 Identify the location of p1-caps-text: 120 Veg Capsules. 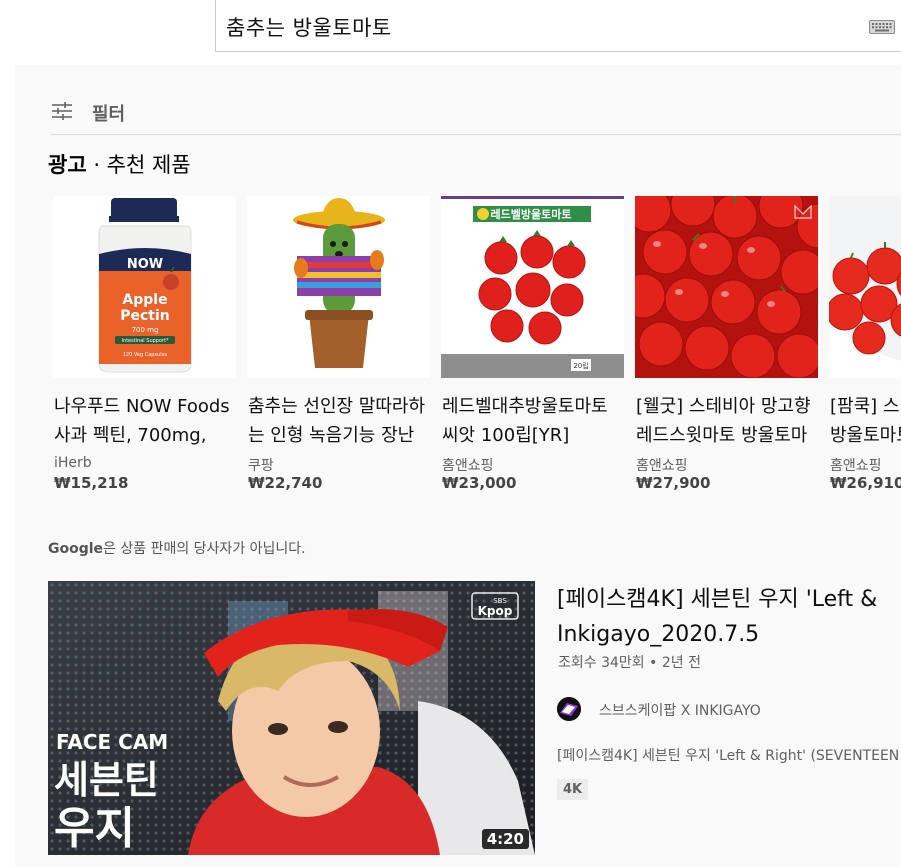
(145, 355).